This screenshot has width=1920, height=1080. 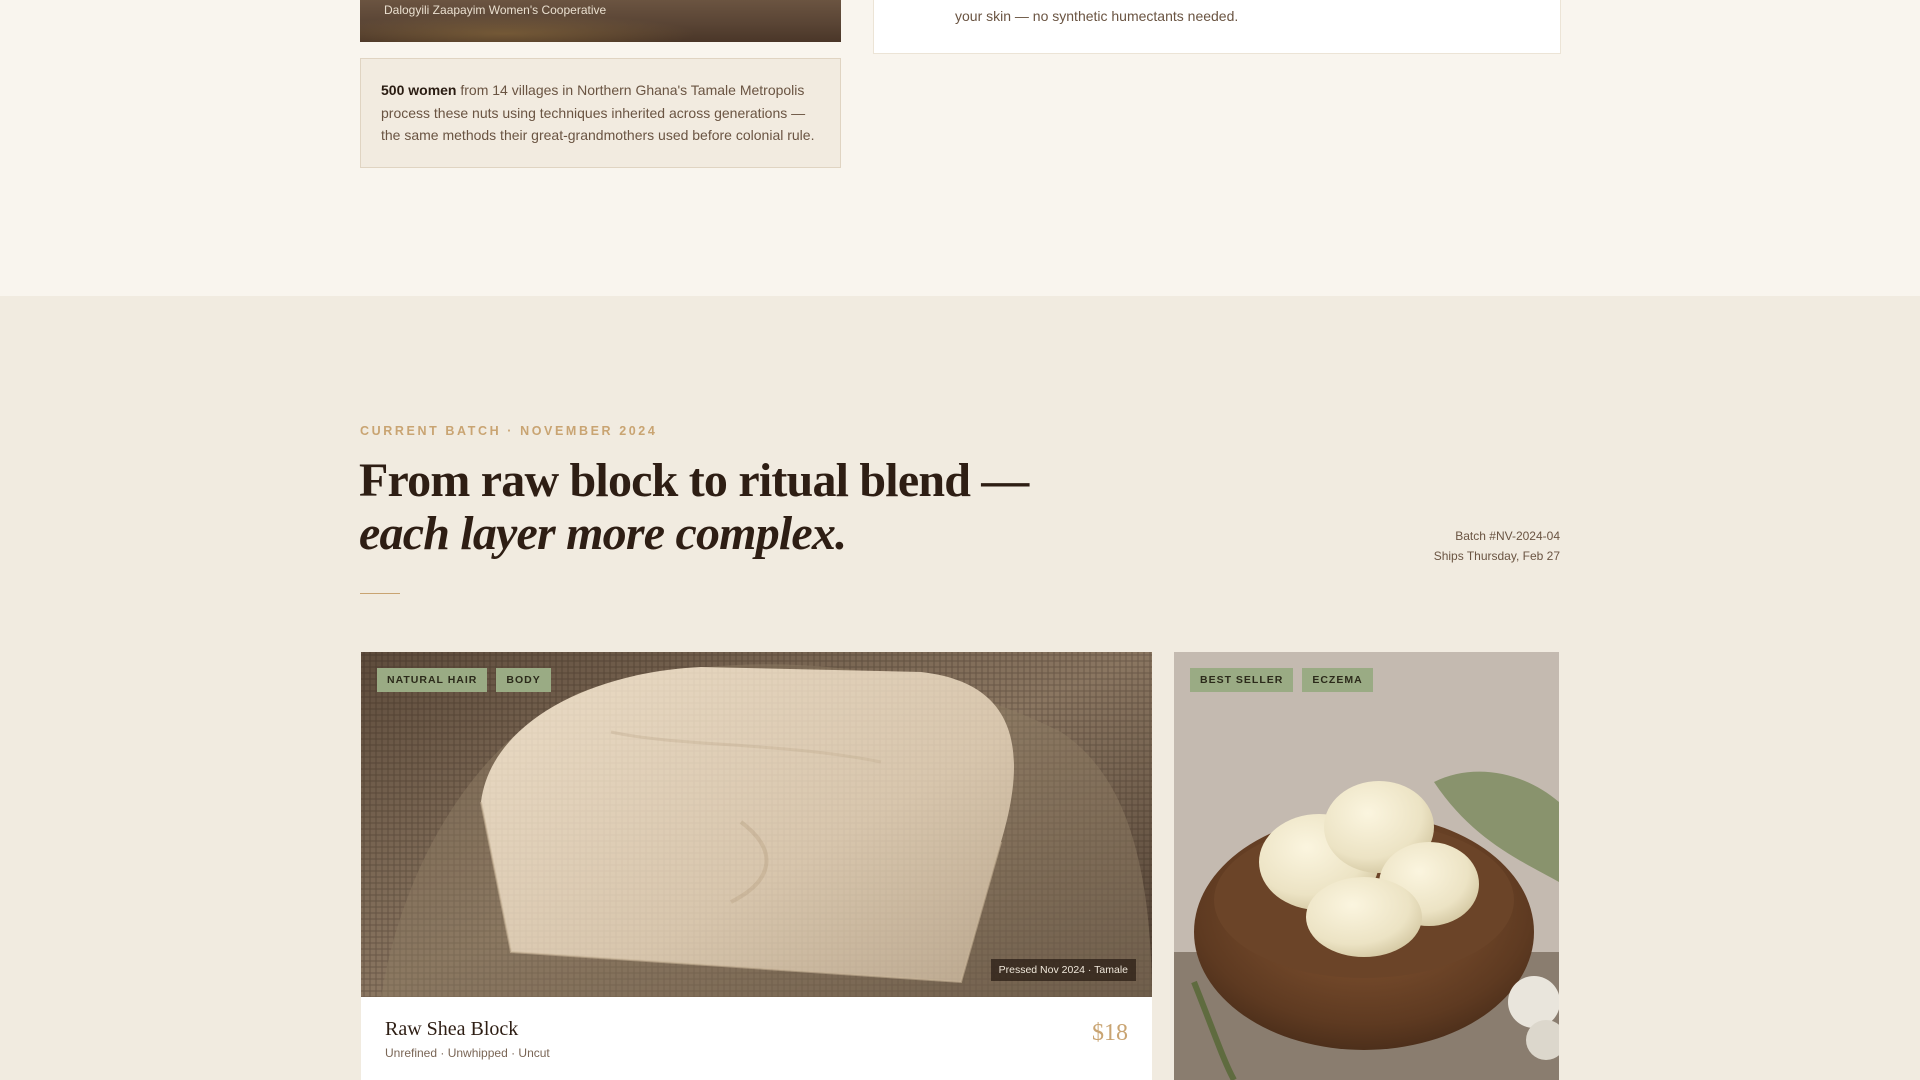 I want to click on product-subtitle: Unrefined · Unwhipped · Uncut, so click(x=467, y=1053).